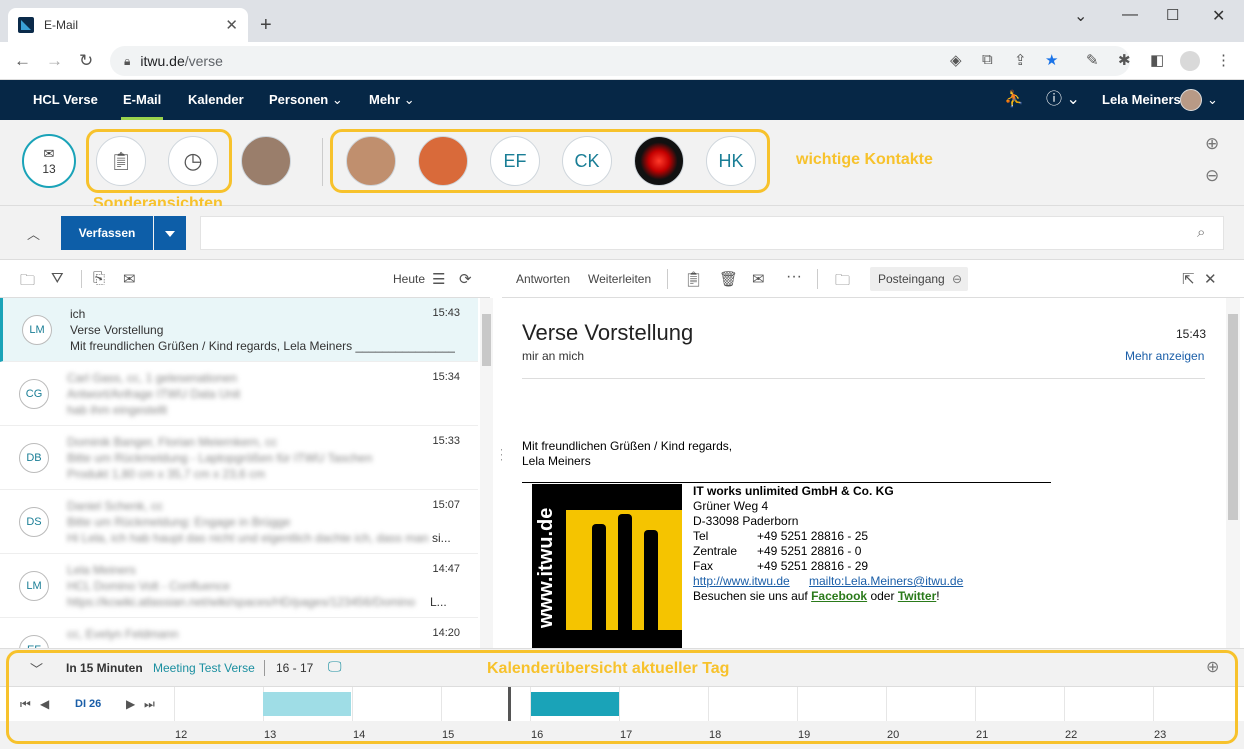  What do you see at coordinates (543, 279) in the screenshot?
I see `reply-button: Antworten` at bounding box center [543, 279].